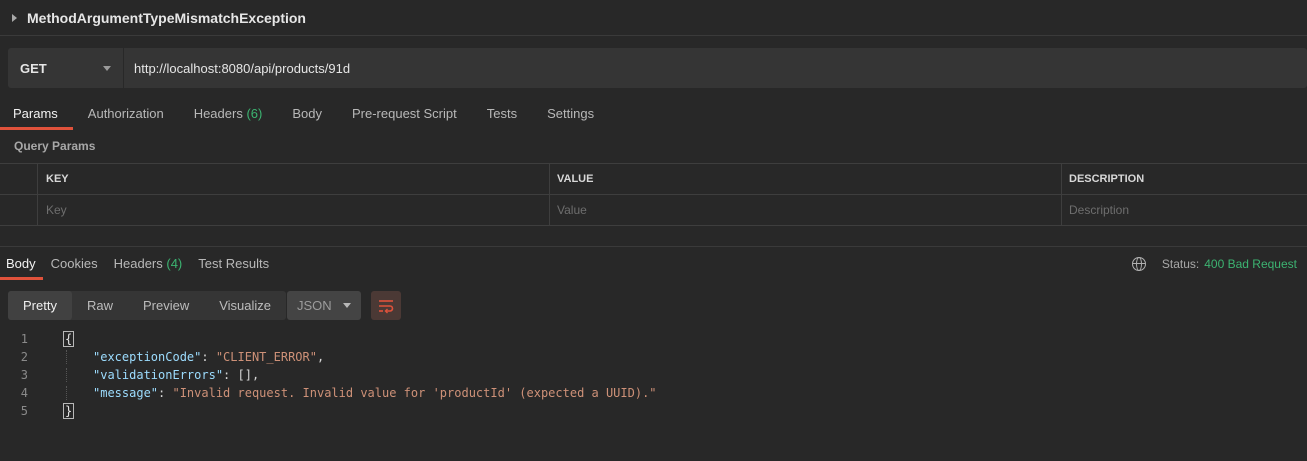  Describe the element at coordinates (653, 18) in the screenshot. I see `request-title-bar: MethodArgumentTypeMismatchException` at that location.